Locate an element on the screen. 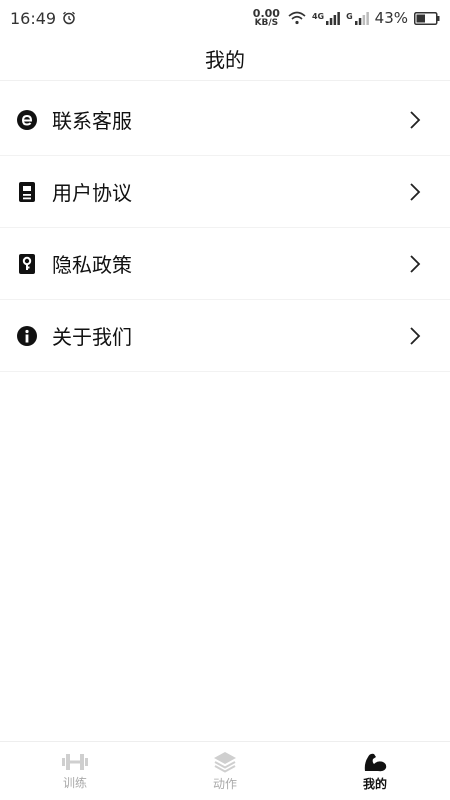  header-divider is located at coordinates (225, 80).